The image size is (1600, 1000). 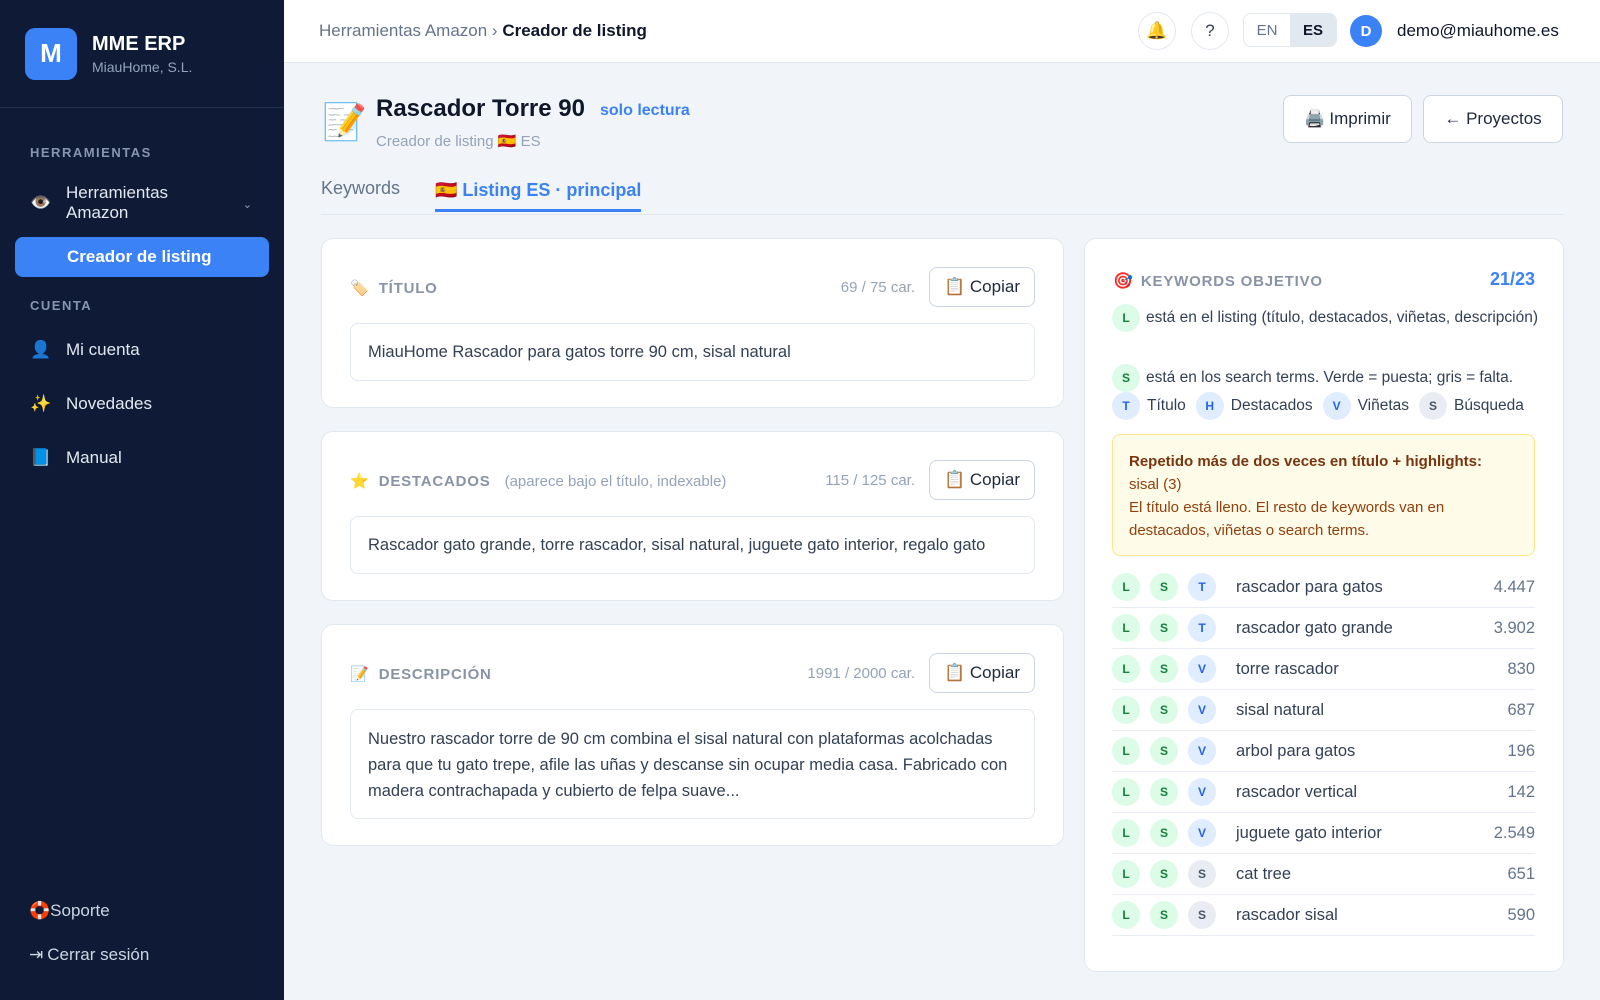 What do you see at coordinates (574, 30) in the screenshot?
I see `breadcrumb-current: Creador de listing` at bounding box center [574, 30].